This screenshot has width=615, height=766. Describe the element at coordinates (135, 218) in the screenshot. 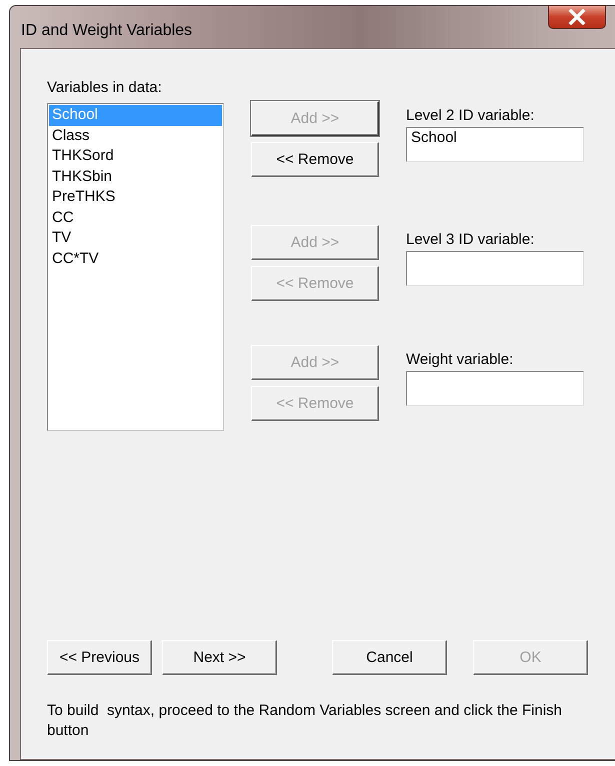

I see `list-item: CC` at that location.